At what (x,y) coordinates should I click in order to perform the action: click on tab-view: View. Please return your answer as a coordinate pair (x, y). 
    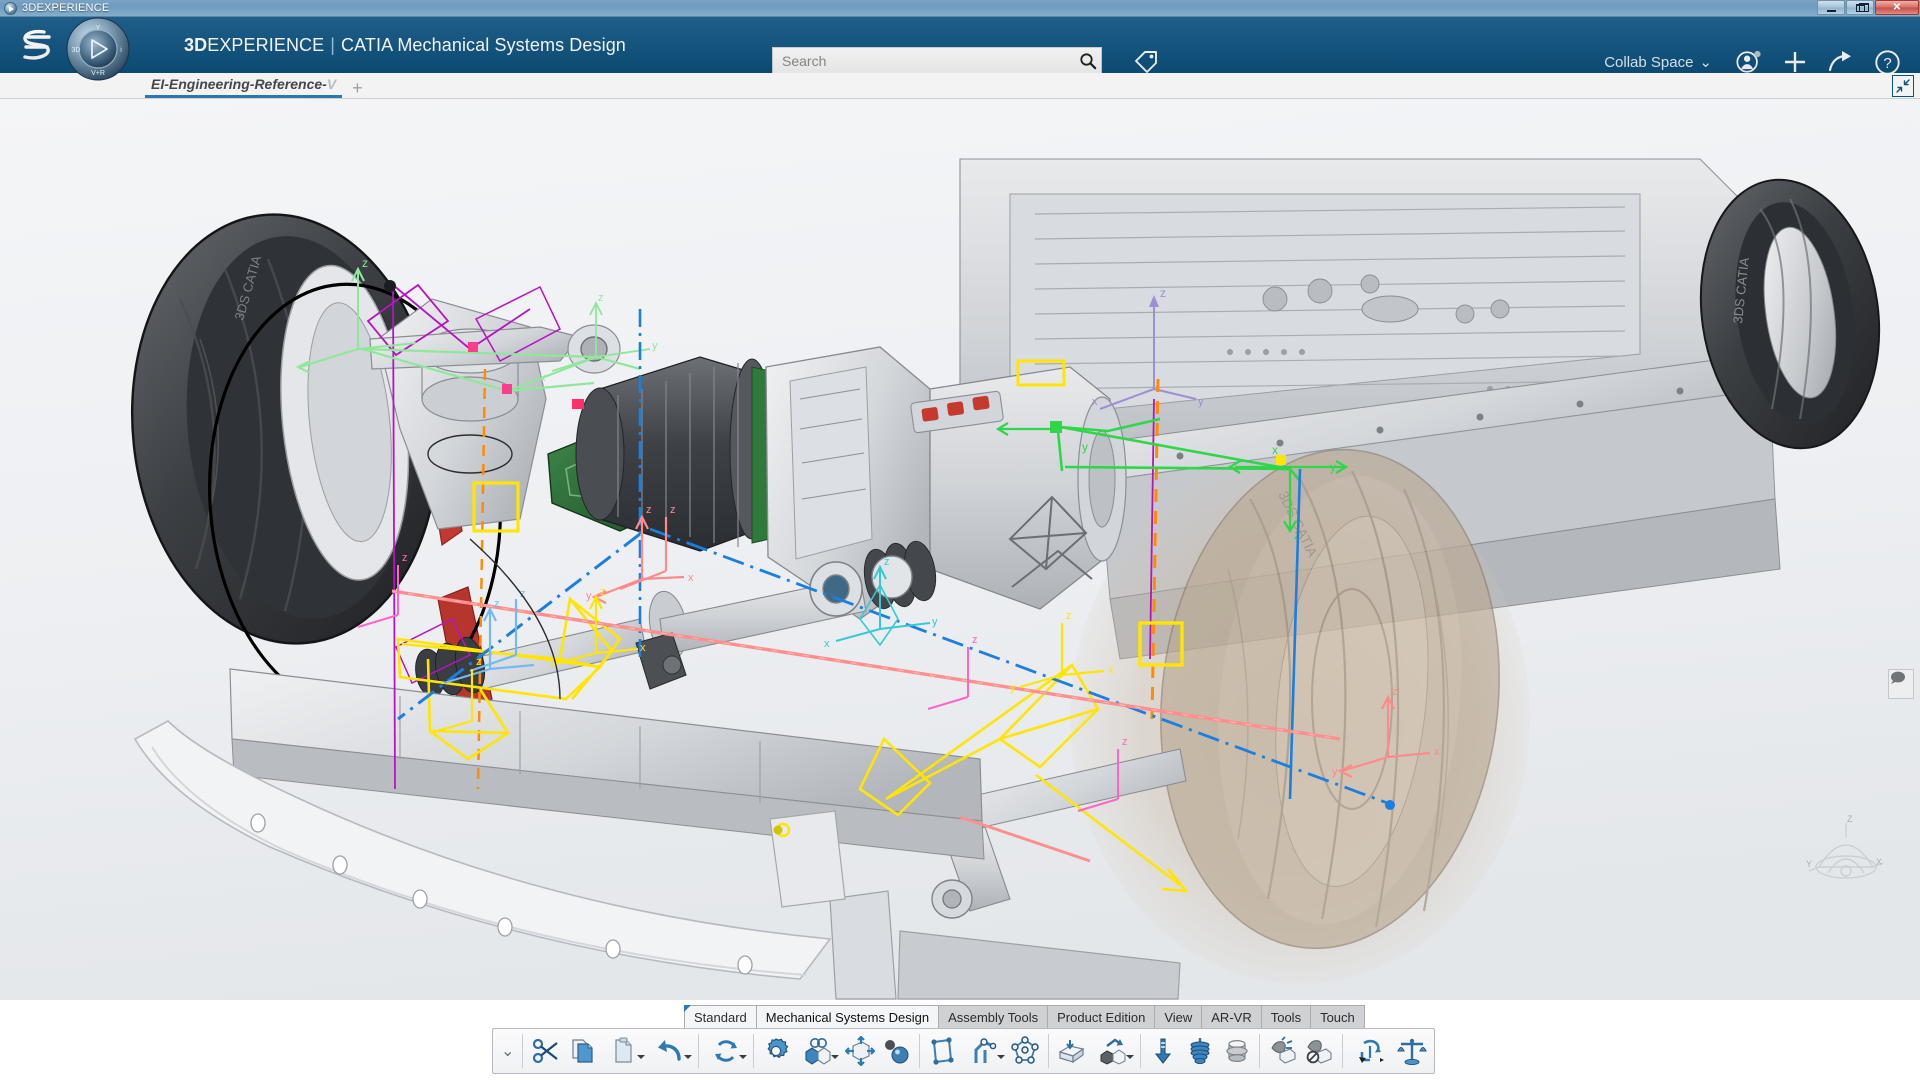
    Looking at the image, I should click on (1179, 1017).